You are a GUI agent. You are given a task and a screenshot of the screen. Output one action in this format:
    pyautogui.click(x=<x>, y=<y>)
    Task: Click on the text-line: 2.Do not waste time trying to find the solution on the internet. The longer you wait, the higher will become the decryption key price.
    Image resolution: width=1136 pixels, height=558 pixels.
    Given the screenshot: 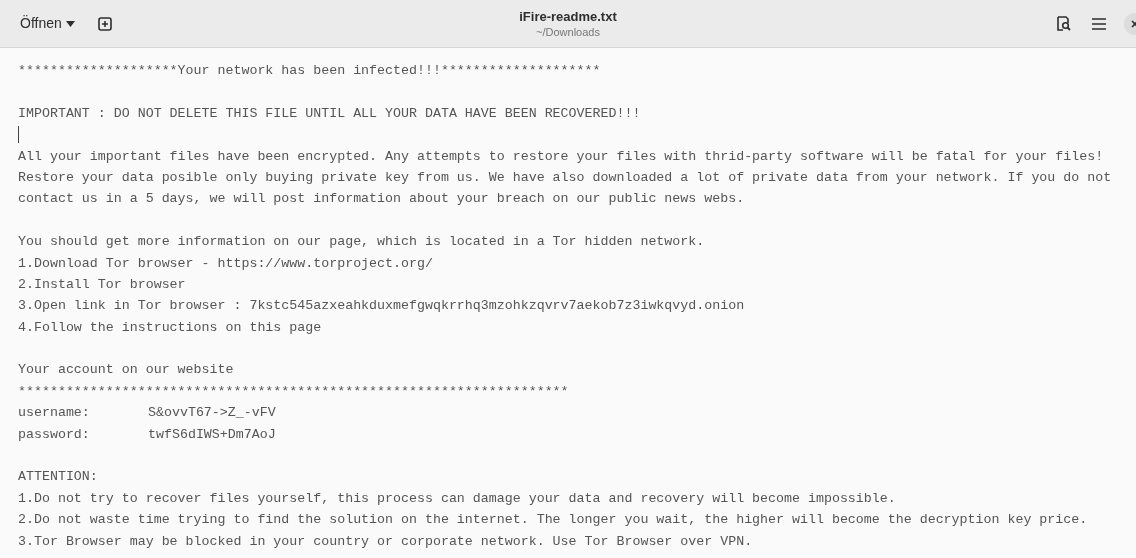 What is the action you would take?
    pyautogui.click(x=553, y=520)
    